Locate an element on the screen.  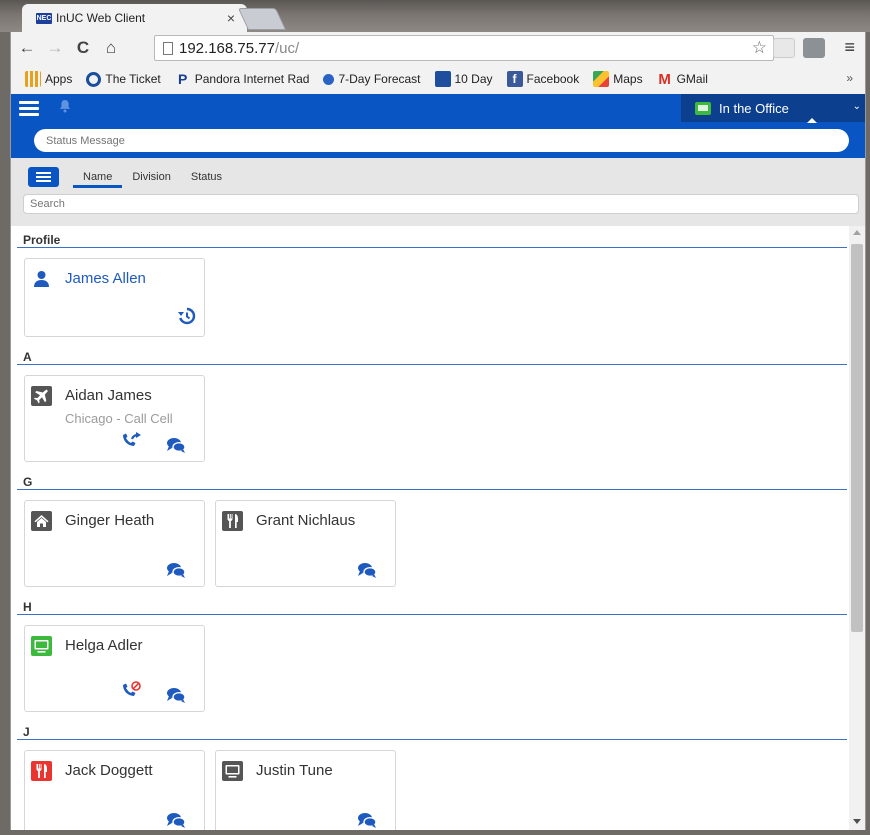
scroll-down-arrow-icon is located at coordinates (857, 821).